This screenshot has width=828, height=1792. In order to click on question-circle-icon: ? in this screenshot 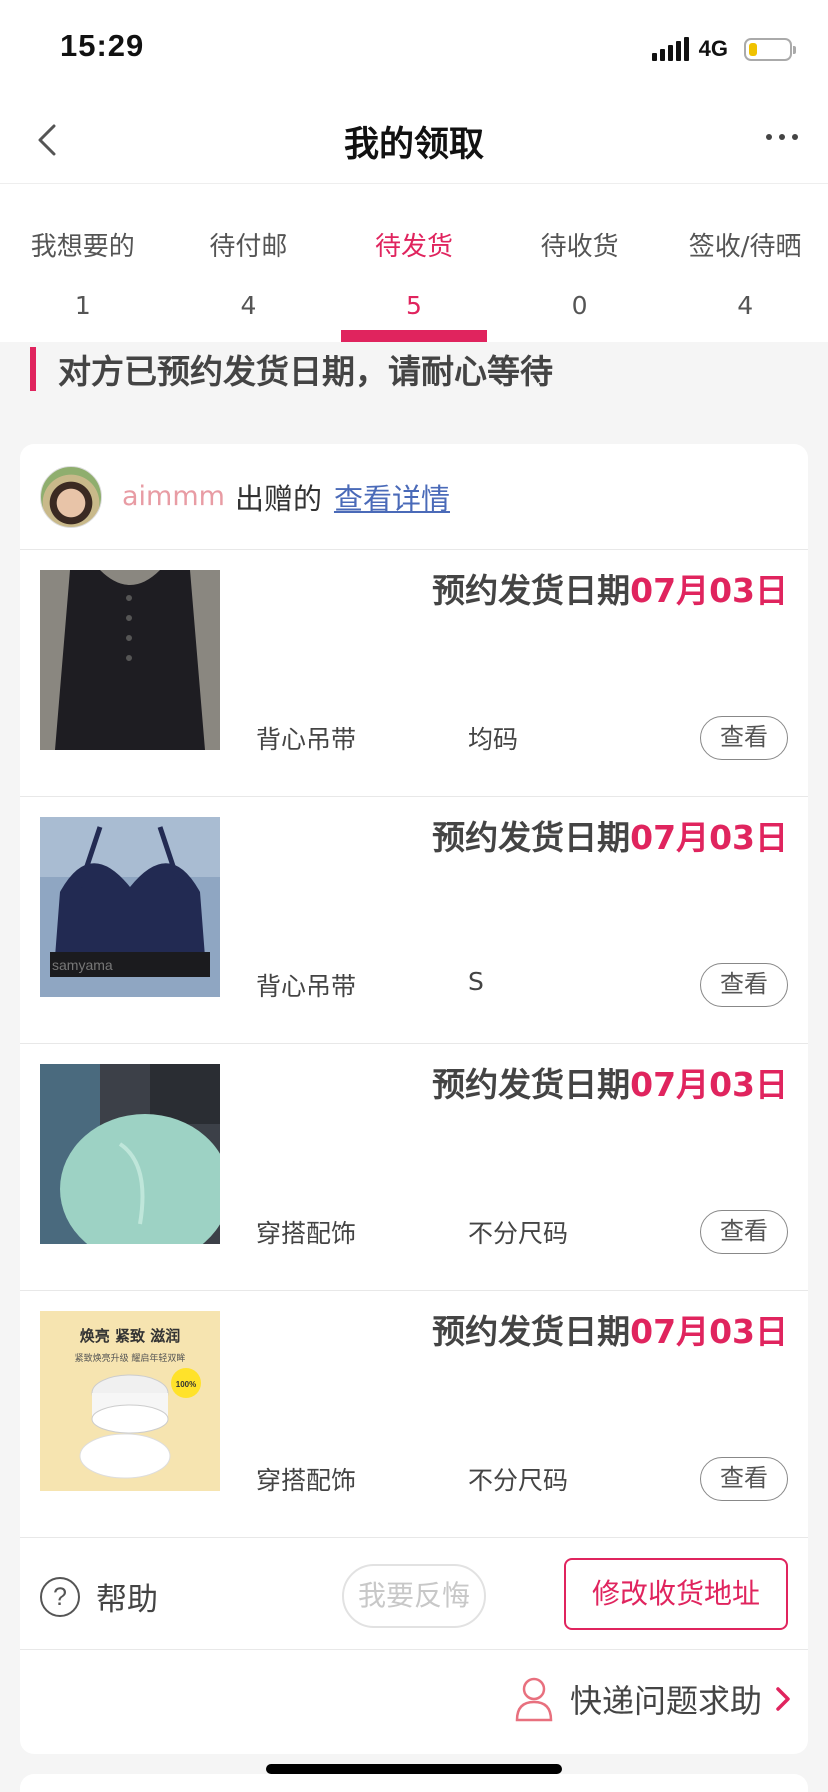, I will do `click(60, 1596)`.